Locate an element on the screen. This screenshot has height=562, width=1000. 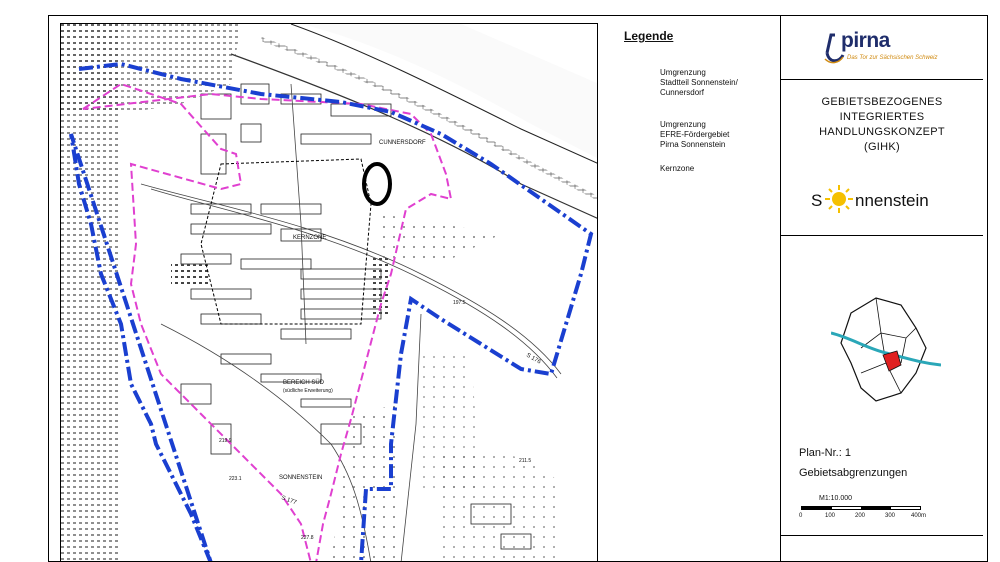
scale-bar is located at coordinates (861, 508).